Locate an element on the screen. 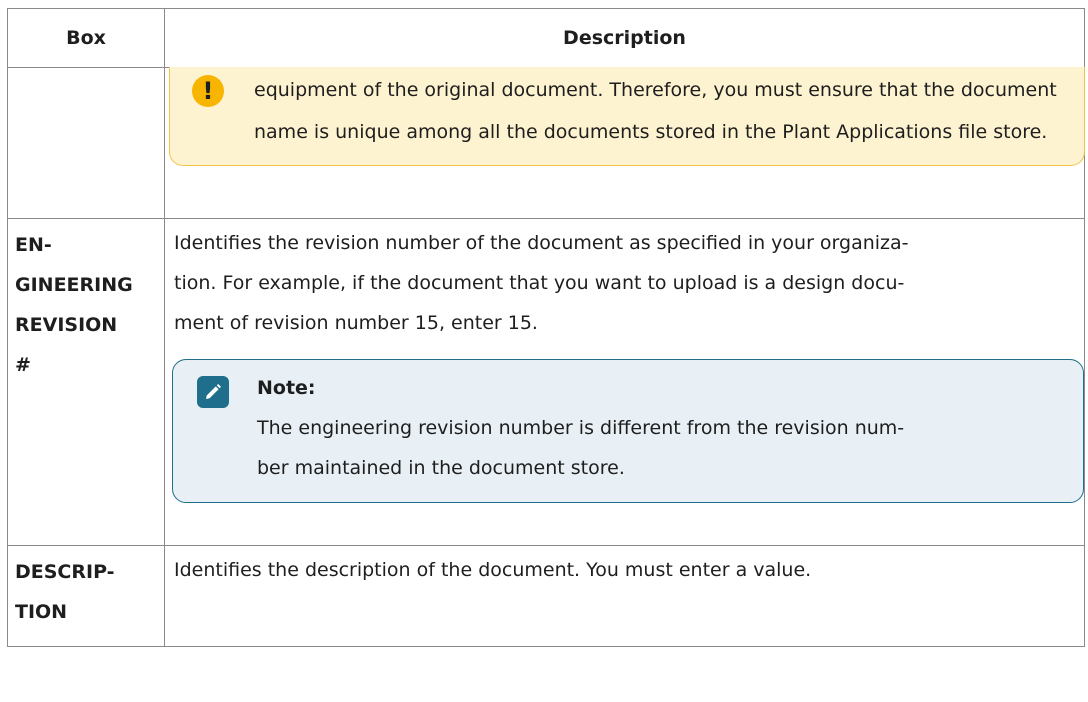 This screenshot has height=702, width=1088. box-label: EN- GINEERING REVISION # is located at coordinates (86, 302).